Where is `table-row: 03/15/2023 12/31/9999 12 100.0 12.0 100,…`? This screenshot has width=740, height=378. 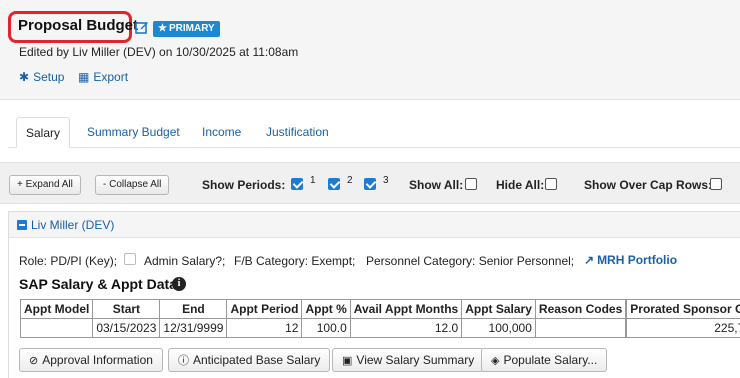 table-row: 03/15/2023 12/31/9999 12 100.0 12.0 100,… is located at coordinates (379, 328).